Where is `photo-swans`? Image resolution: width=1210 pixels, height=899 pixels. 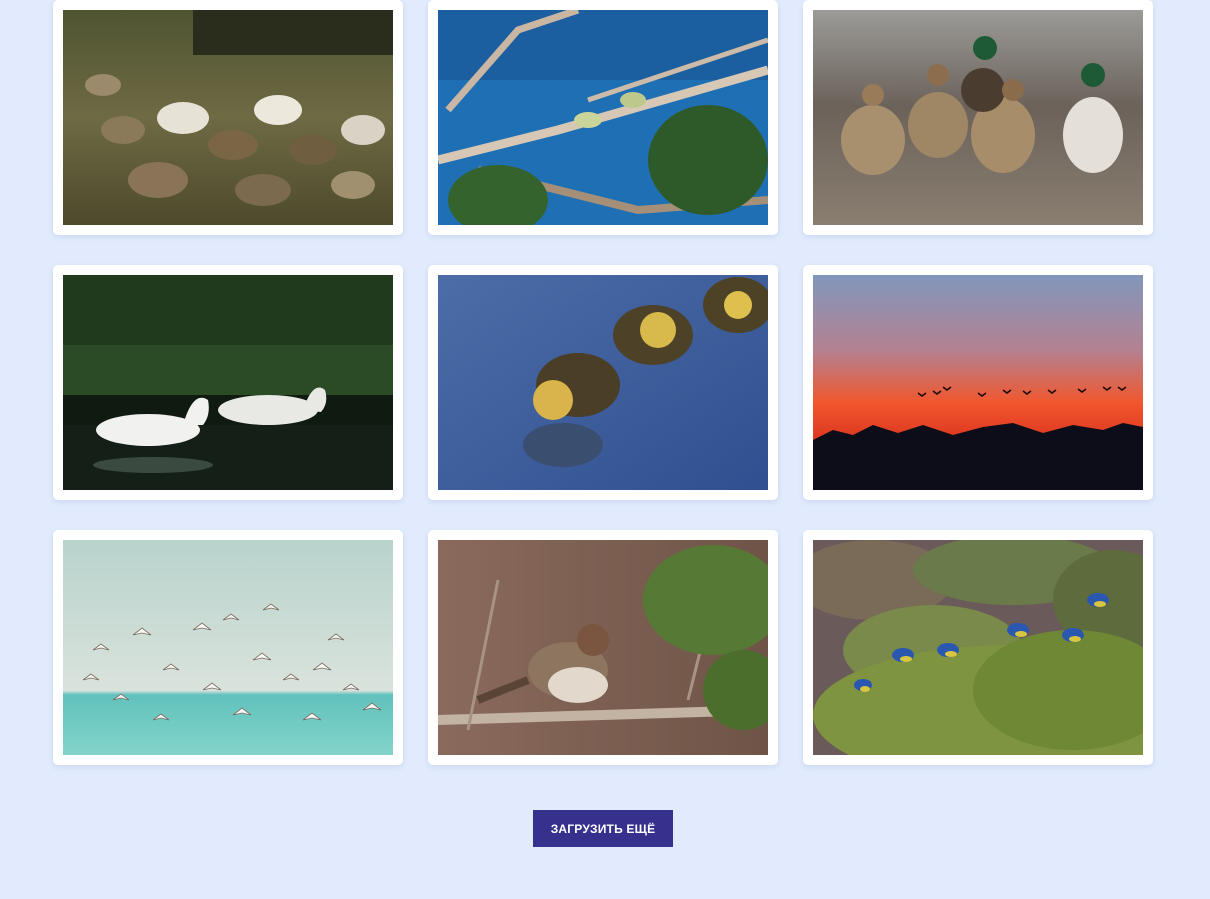
photo-swans is located at coordinates (228, 382).